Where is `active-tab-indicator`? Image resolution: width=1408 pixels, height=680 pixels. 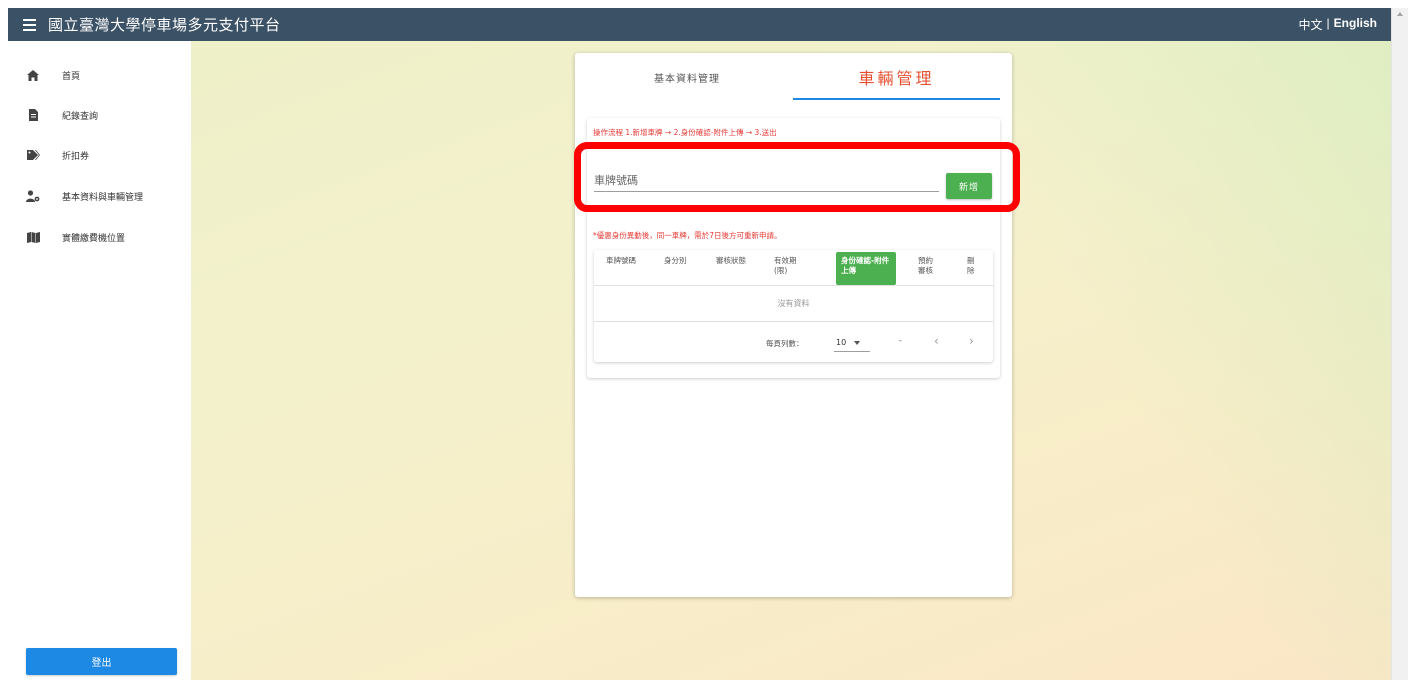 active-tab-indicator is located at coordinates (896, 99).